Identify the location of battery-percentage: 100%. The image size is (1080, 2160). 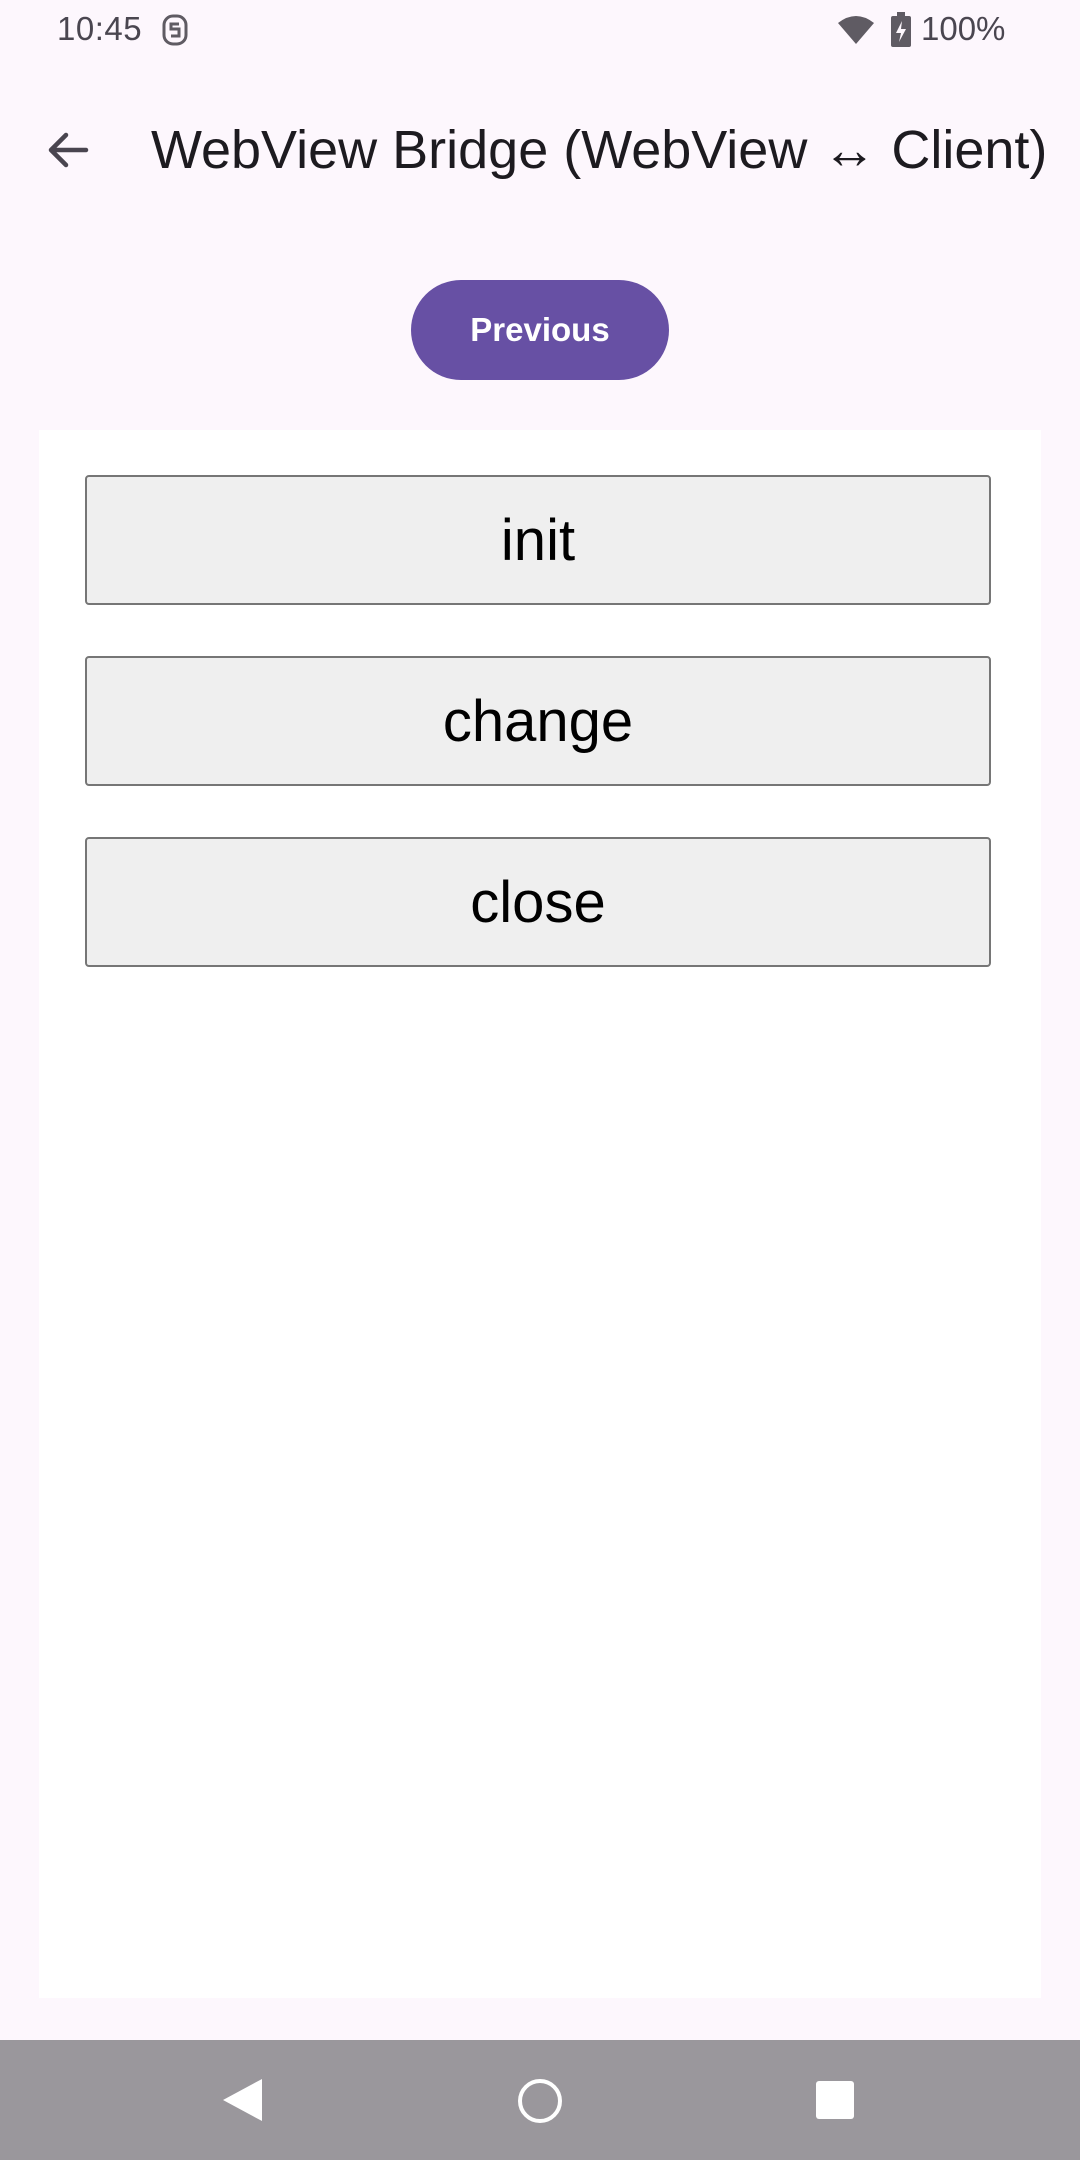
(963, 28).